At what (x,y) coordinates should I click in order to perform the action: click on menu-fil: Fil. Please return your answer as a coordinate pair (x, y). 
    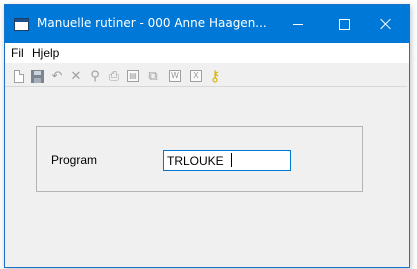
    Looking at the image, I should click on (17, 53).